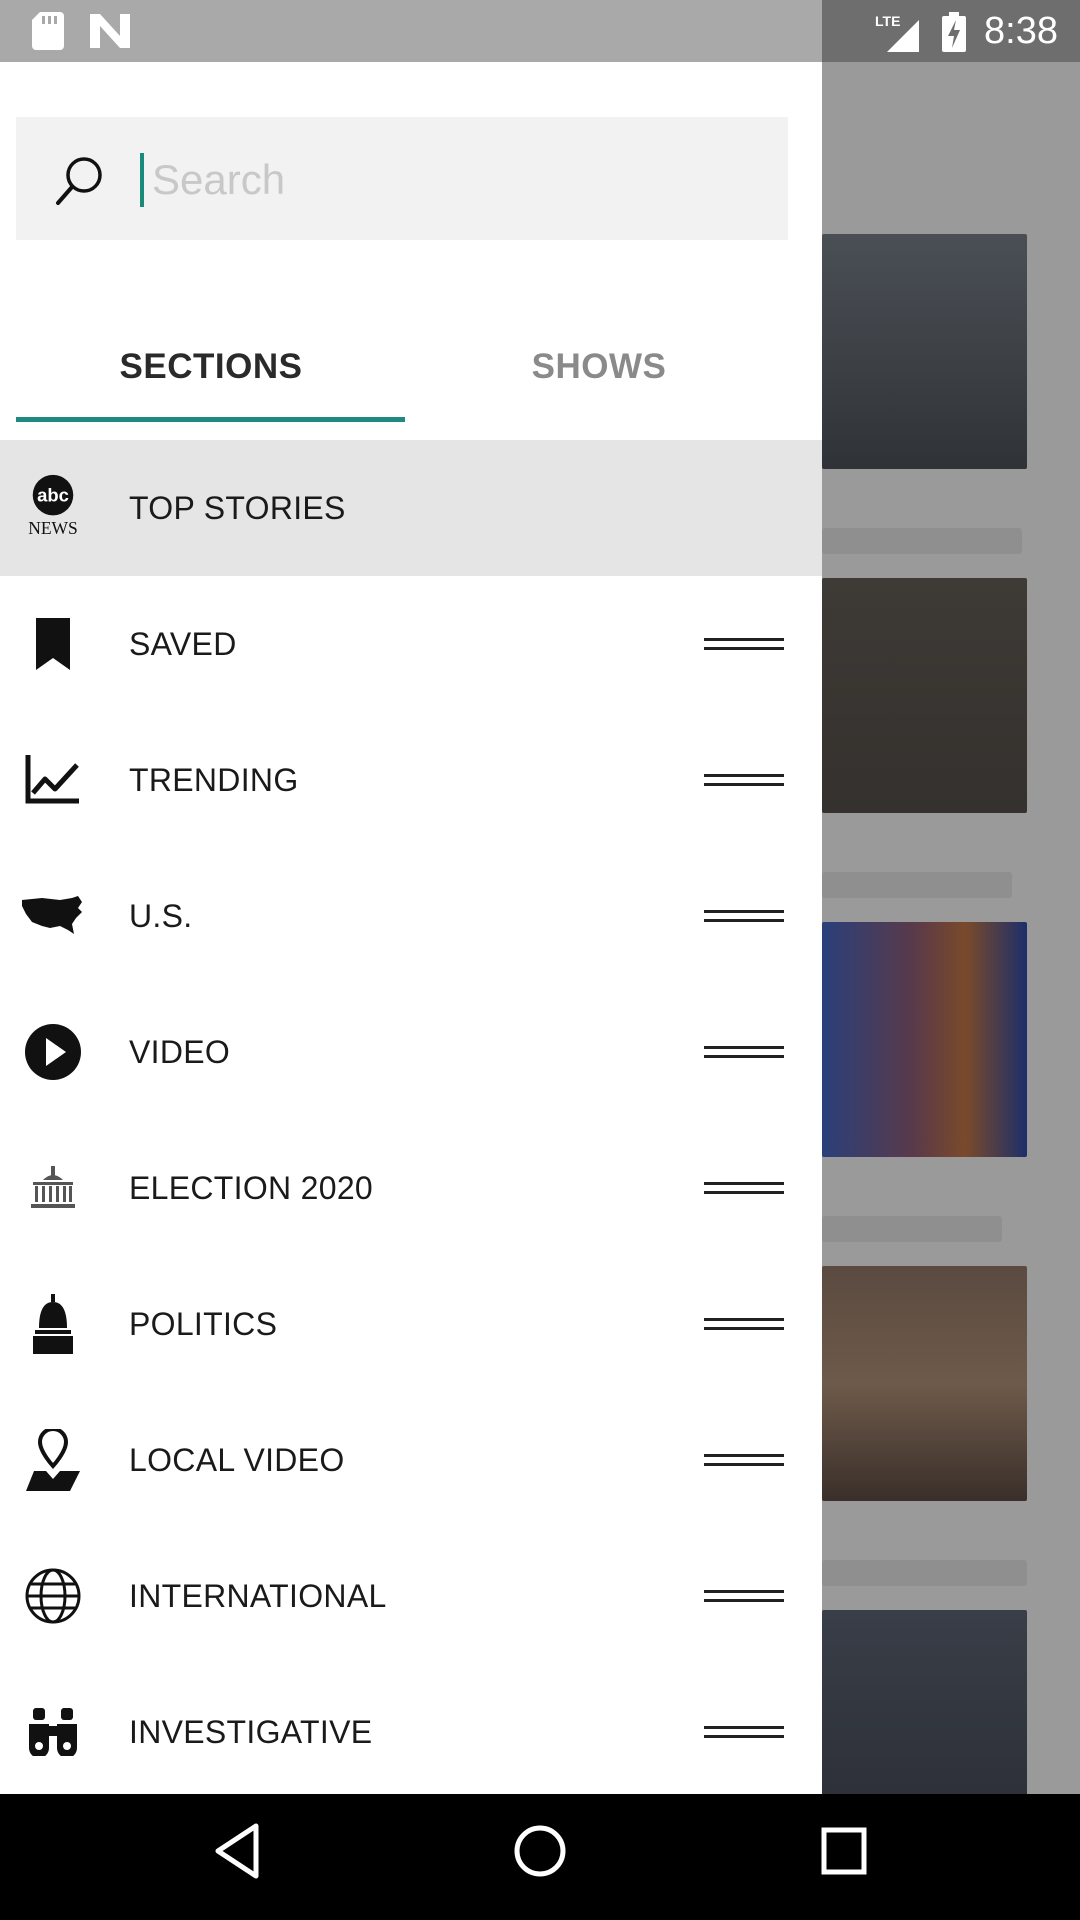 The width and height of the screenshot is (1080, 1920). What do you see at coordinates (887, 21) in the screenshot?
I see `svg-text: LTE` at bounding box center [887, 21].